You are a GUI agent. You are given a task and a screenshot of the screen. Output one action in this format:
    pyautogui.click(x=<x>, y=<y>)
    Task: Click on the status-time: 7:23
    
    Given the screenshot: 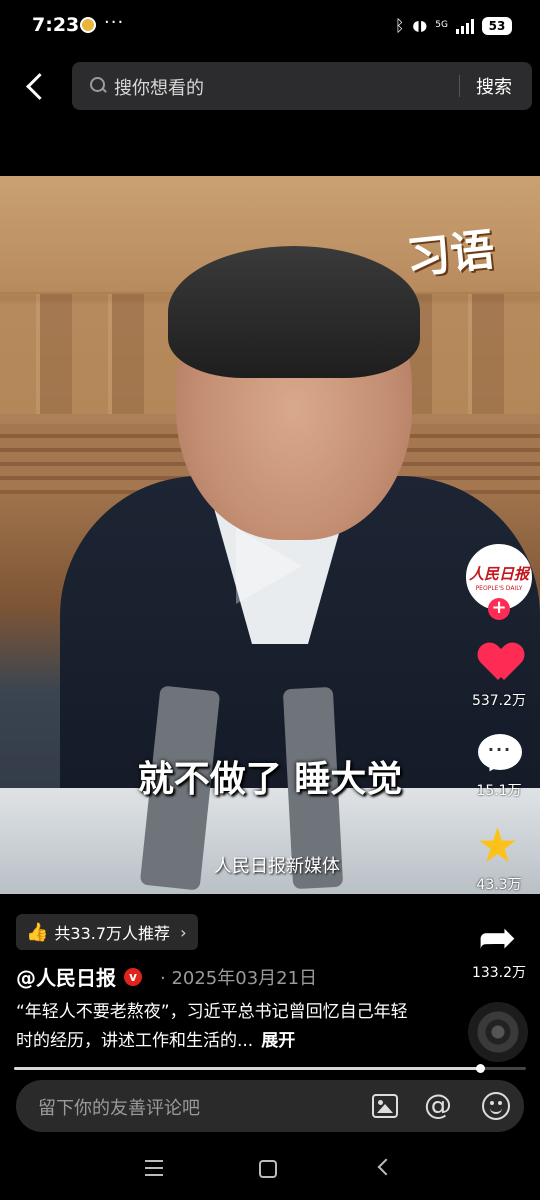 What is the action you would take?
    pyautogui.click(x=56, y=25)
    